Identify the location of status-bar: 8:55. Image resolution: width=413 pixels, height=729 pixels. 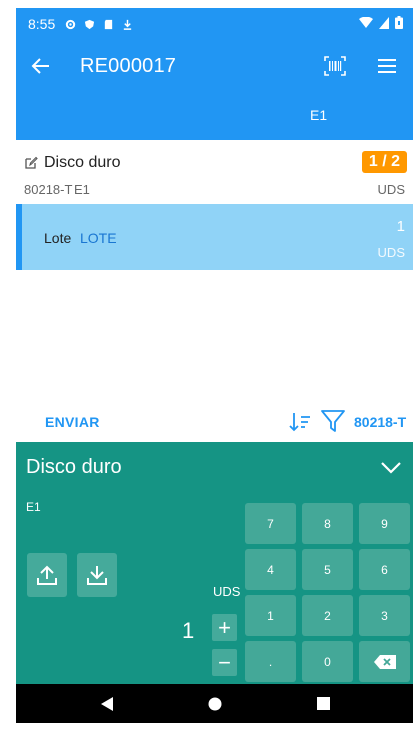
(214, 24).